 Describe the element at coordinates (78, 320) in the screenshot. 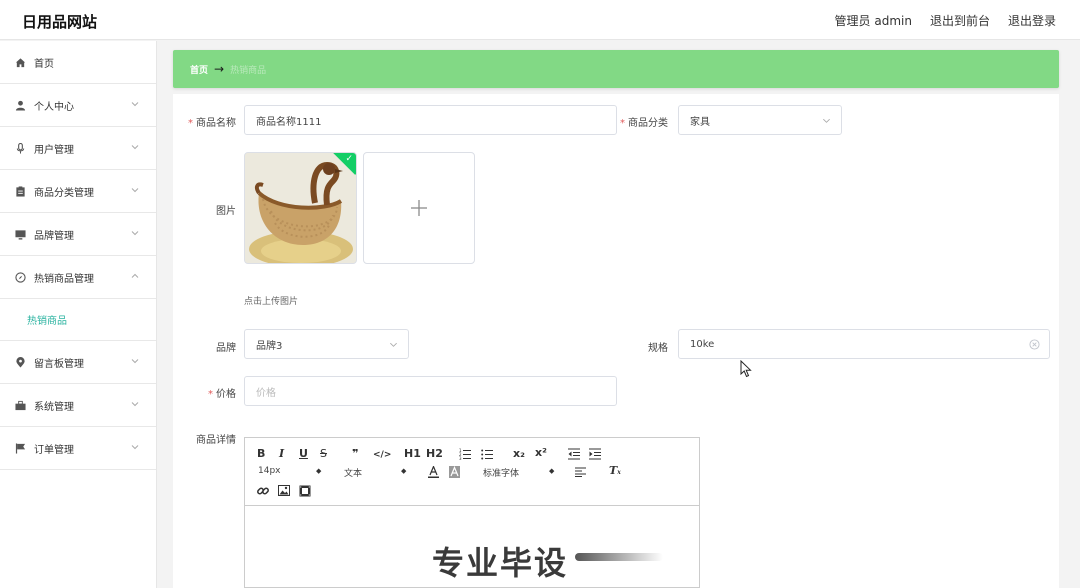

I see `sidebar-subitem-hot-products: 热销商品` at that location.